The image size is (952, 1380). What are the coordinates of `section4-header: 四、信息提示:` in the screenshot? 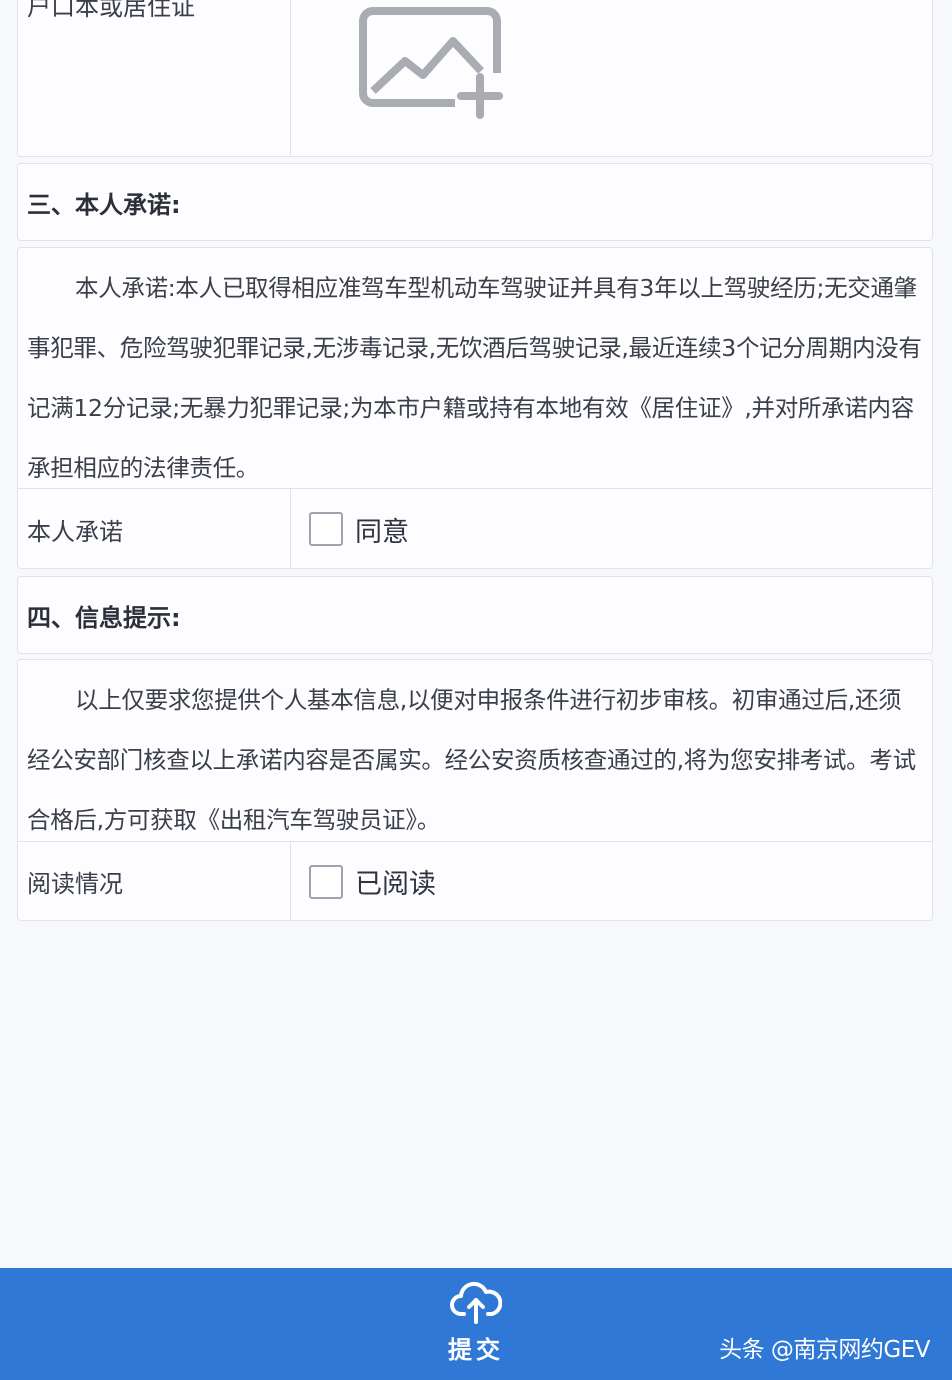 It's located at (475, 615).